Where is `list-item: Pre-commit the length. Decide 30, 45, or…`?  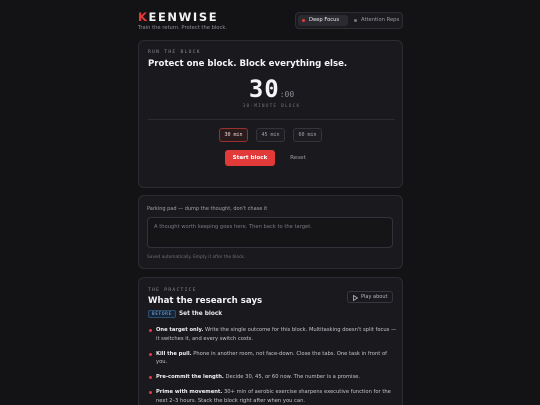
list-item: Pre-commit the length. Decide 30, 45, or… is located at coordinates (273, 377).